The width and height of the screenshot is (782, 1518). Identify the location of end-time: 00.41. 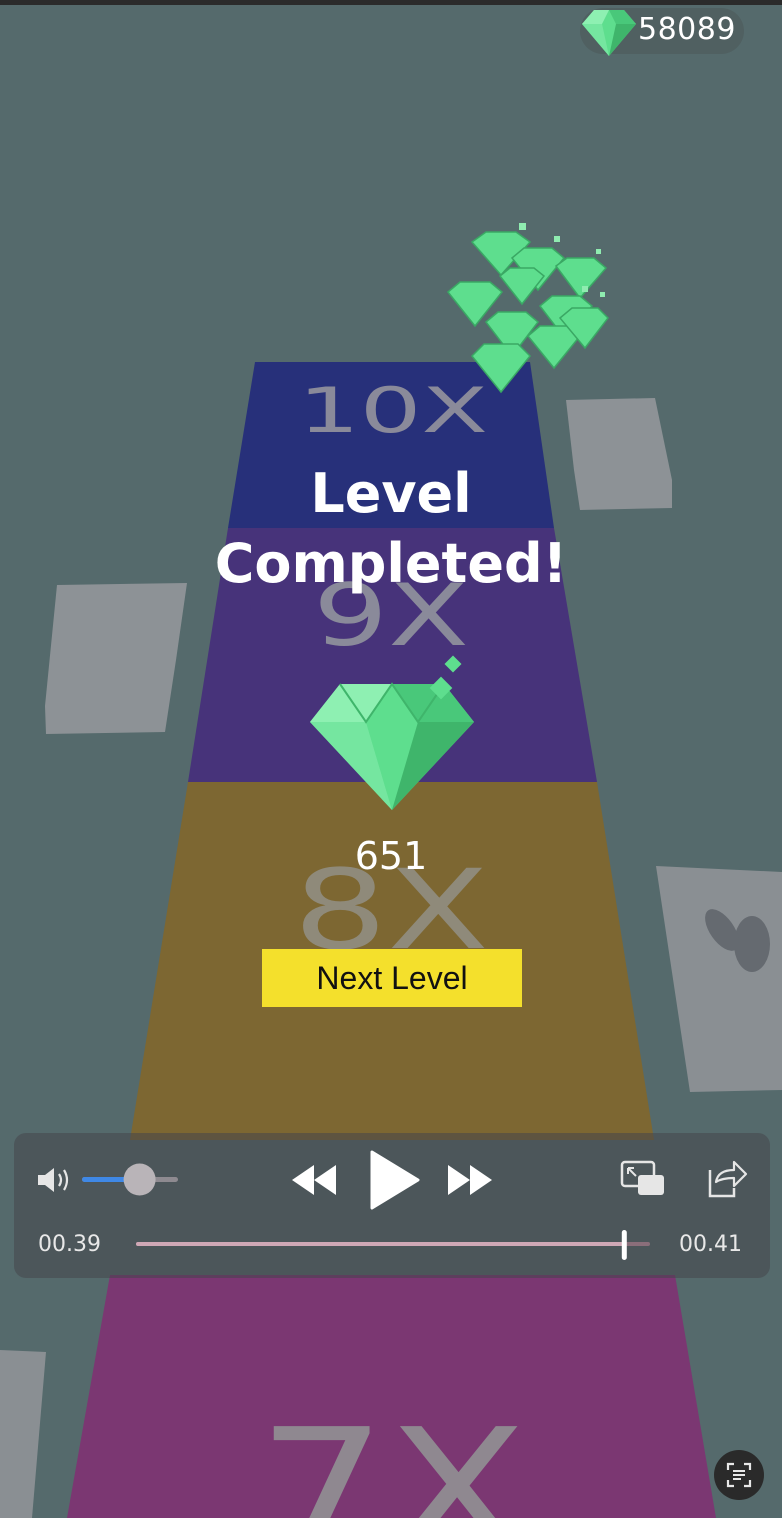
(710, 1244).